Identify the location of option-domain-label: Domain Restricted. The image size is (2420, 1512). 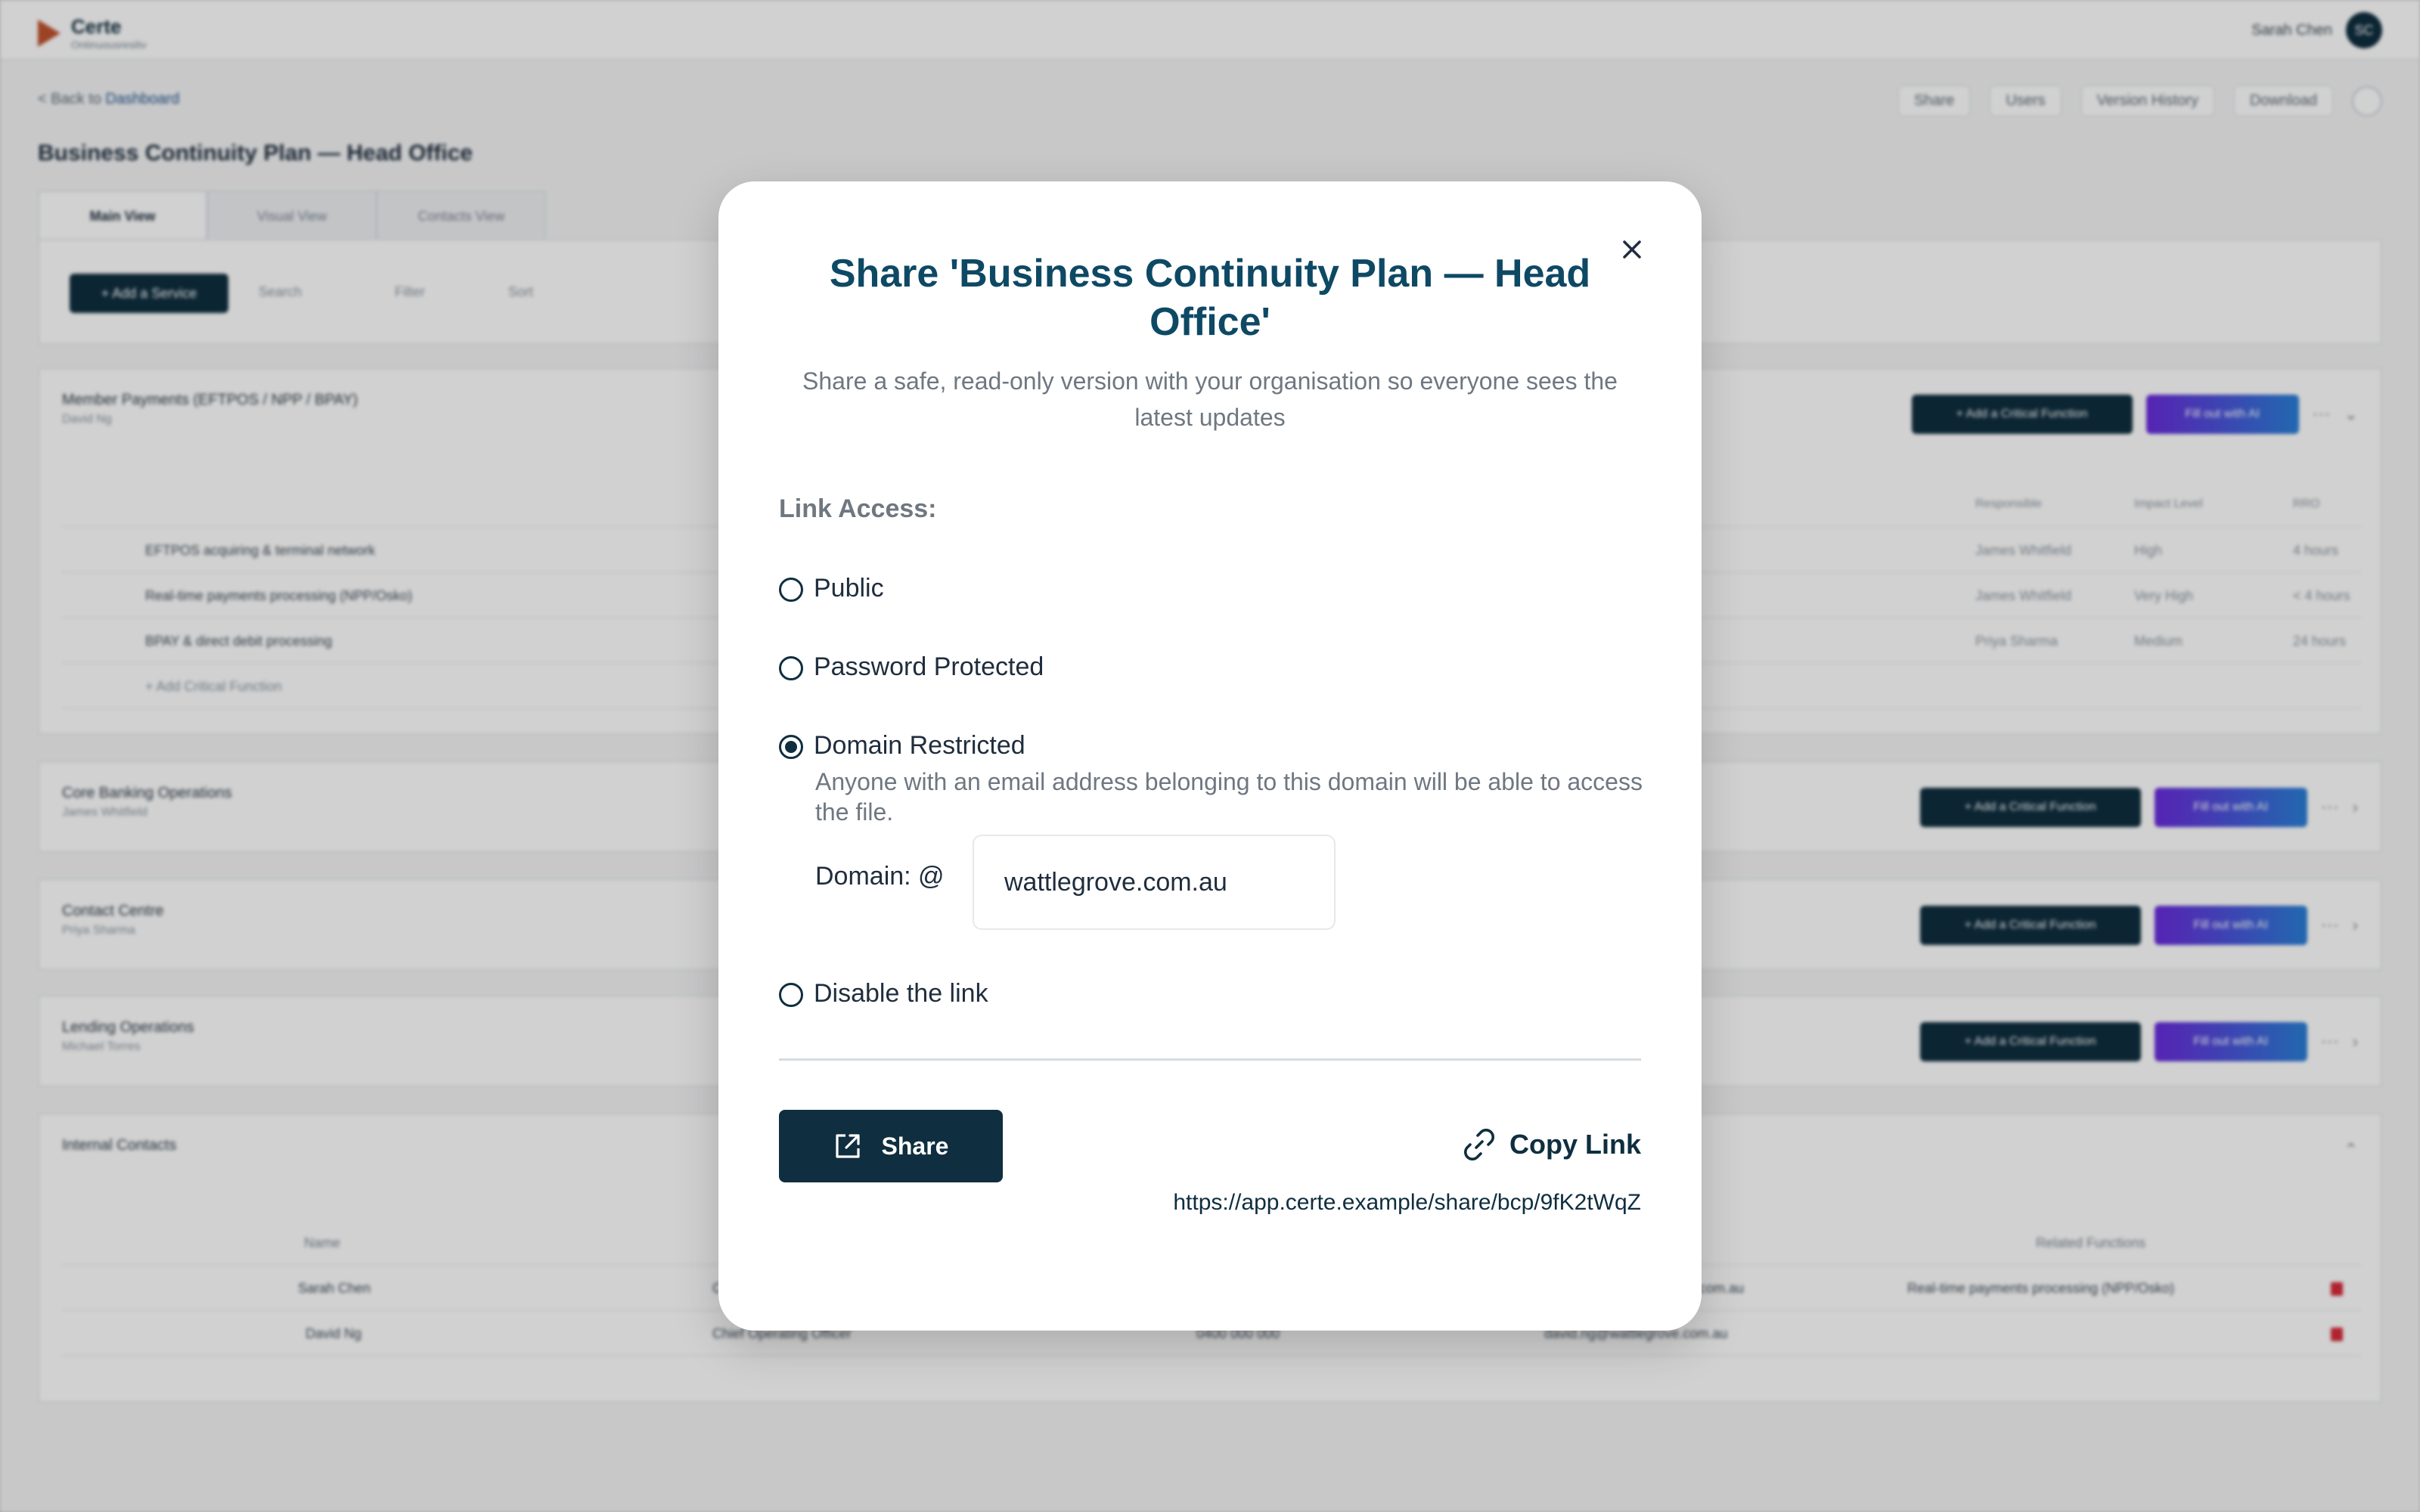
(919, 745).